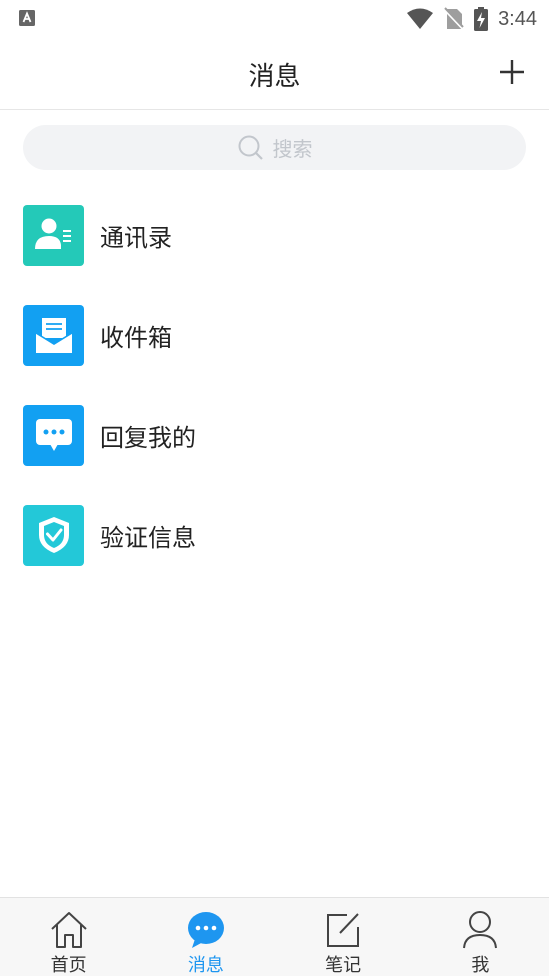 This screenshot has height=976, width=549. What do you see at coordinates (454, 18) in the screenshot?
I see `no-sim-icon` at bounding box center [454, 18].